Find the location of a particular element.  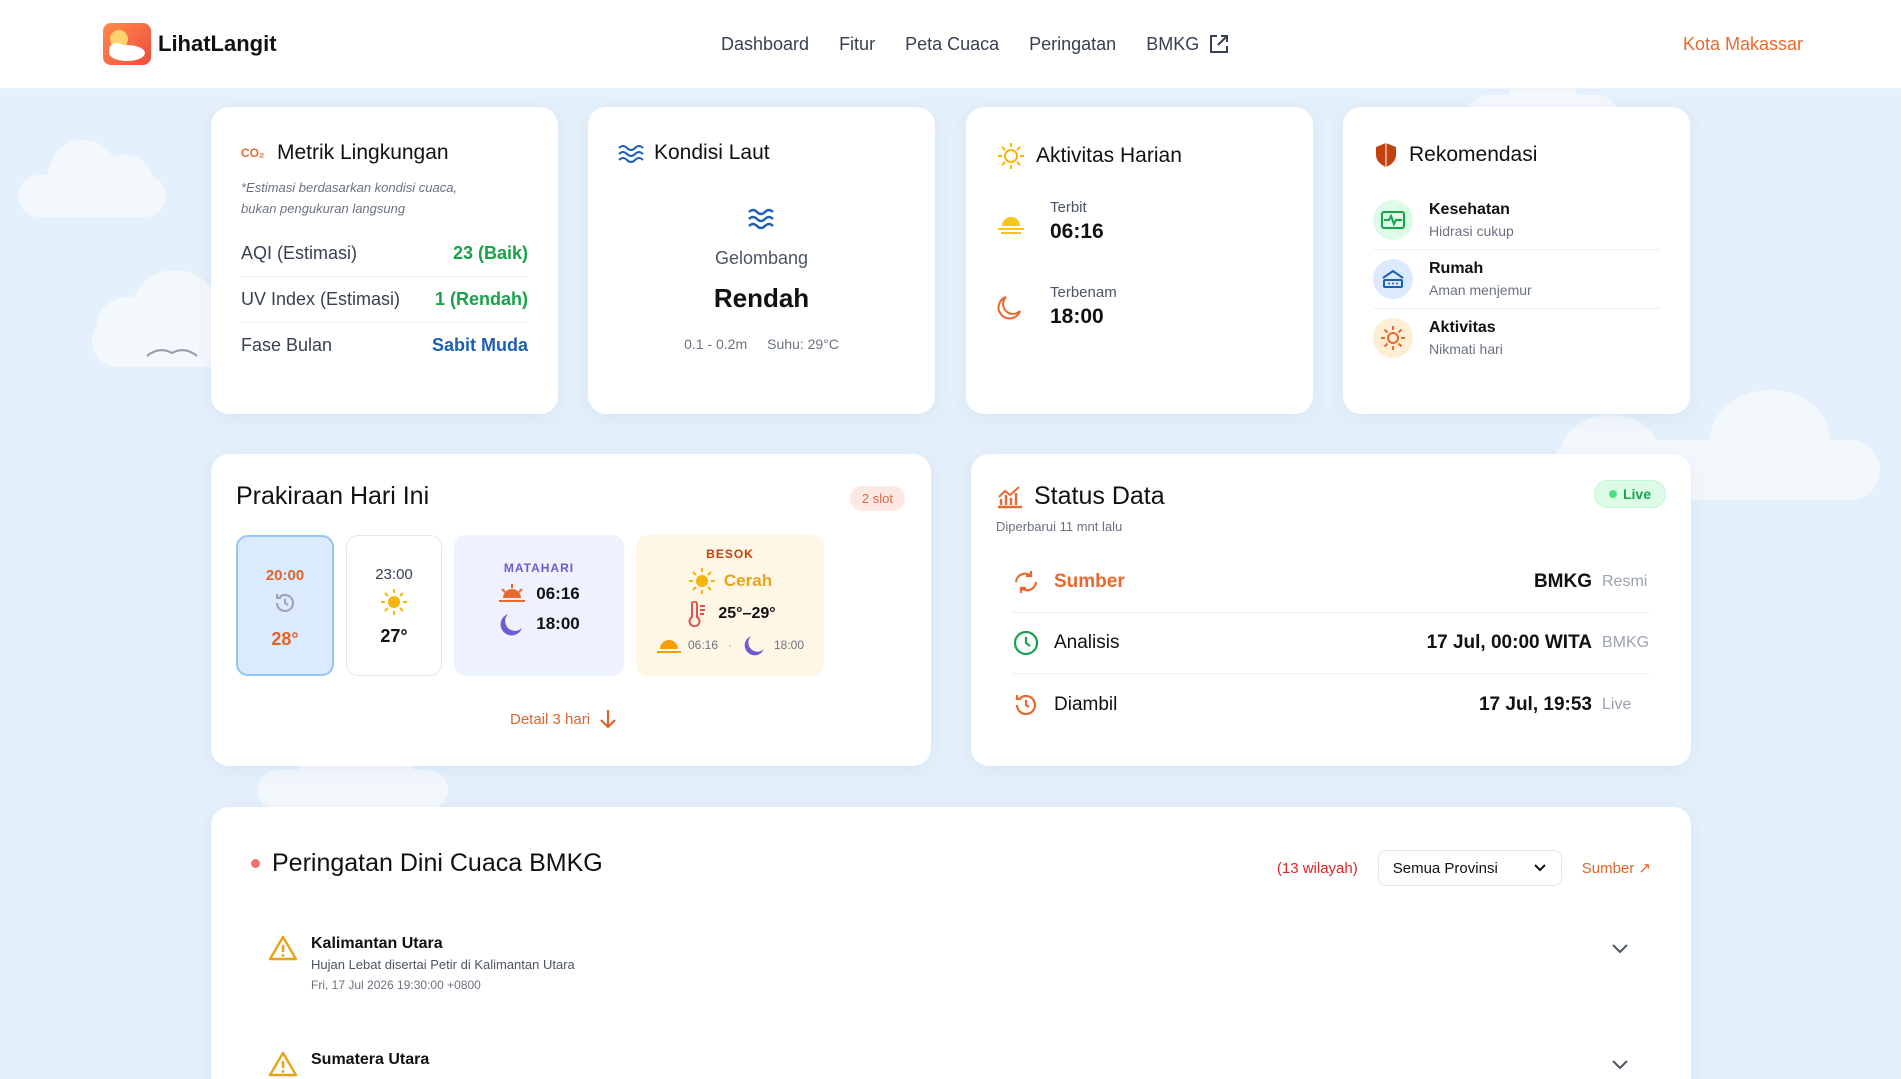

recommendation-title: Aktivitas is located at coordinates (1462, 327).